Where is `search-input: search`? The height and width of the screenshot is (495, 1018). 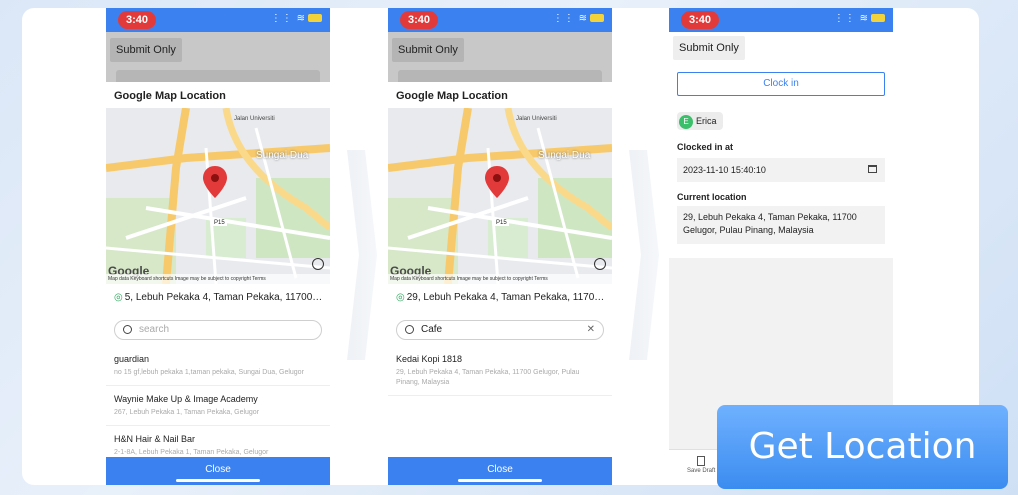 search-input: search is located at coordinates (218, 330).